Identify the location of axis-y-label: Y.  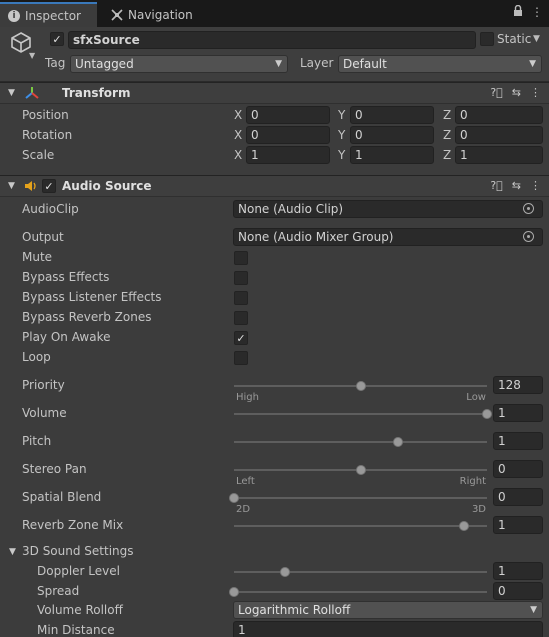
(342, 135).